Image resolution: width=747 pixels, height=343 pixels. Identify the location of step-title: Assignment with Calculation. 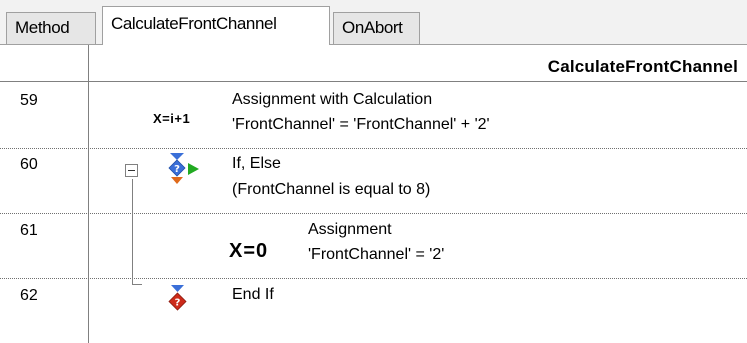
(332, 100).